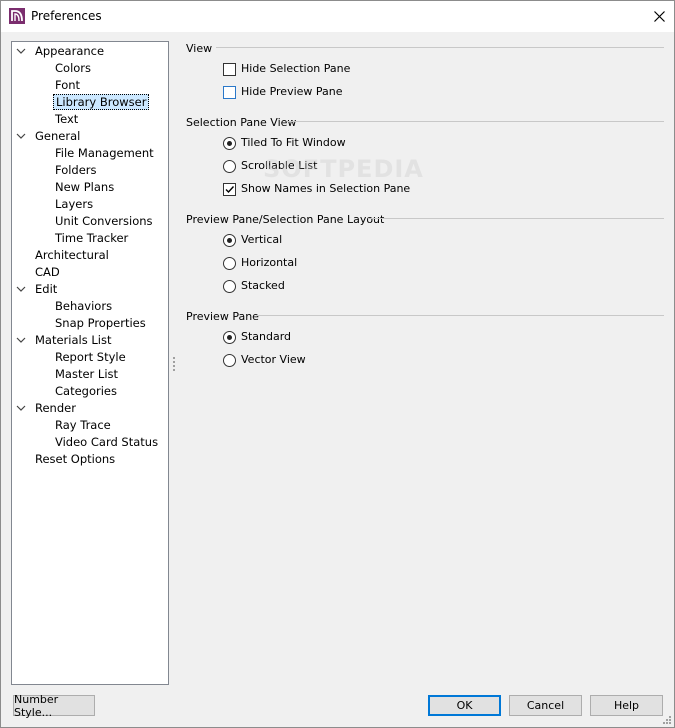 The image size is (675, 728). What do you see at coordinates (47, 272) in the screenshot?
I see `tree-item-label: CAD` at bounding box center [47, 272].